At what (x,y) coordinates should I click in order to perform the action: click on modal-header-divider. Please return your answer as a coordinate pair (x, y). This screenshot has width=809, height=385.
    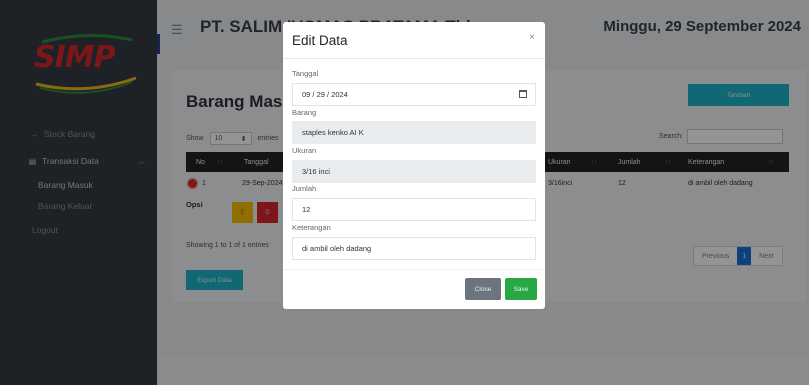
    Looking at the image, I should click on (414, 58).